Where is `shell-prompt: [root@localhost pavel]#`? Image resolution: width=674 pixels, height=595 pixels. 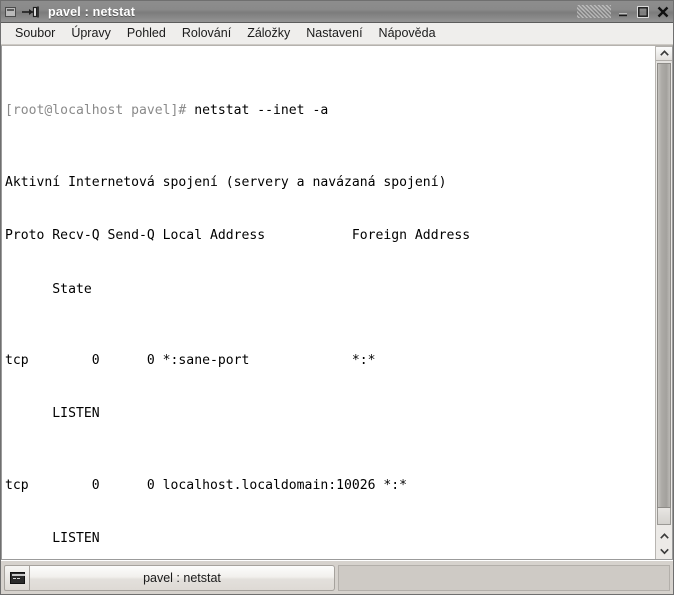 shell-prompt: [root@localhost pavel]# is located at coordinates (96, 111).